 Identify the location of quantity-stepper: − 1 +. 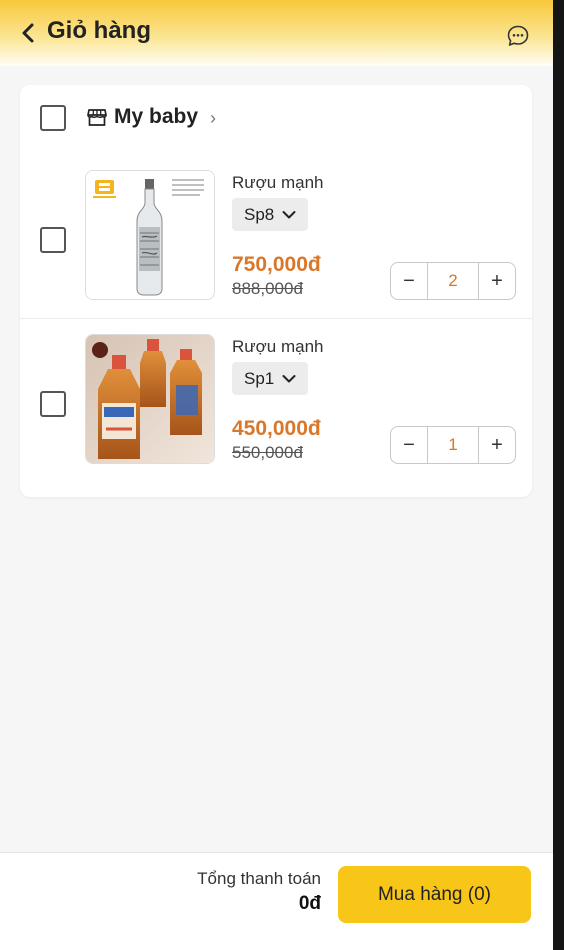
(453, 445).